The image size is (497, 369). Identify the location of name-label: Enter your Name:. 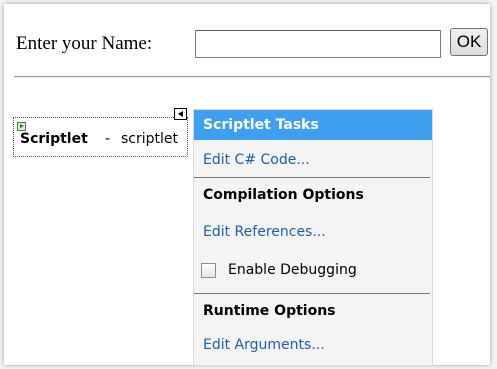
(84, 43).